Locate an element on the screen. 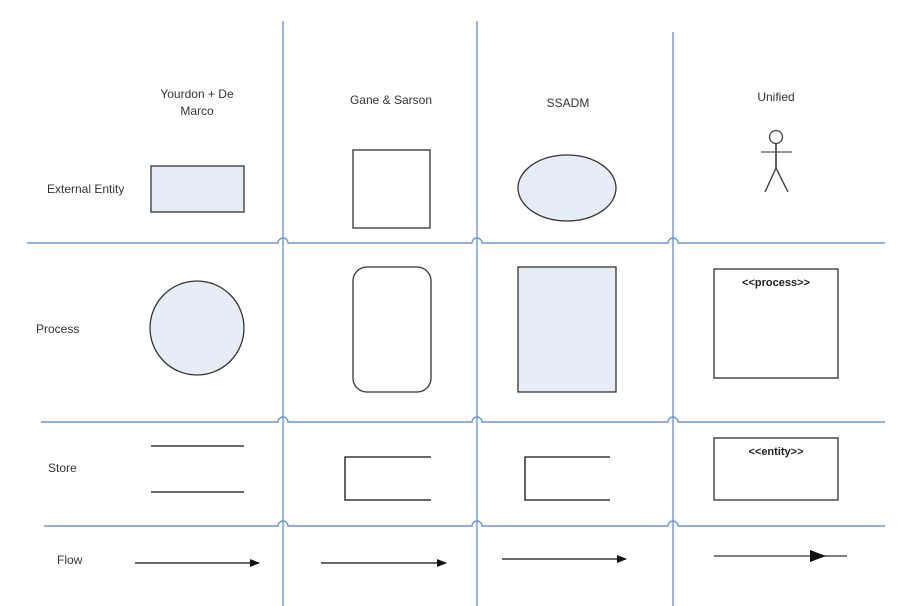 The width and height of the screenshot is (901, 606). ssadm-process-rectangle is located at coordinates (567, 329).